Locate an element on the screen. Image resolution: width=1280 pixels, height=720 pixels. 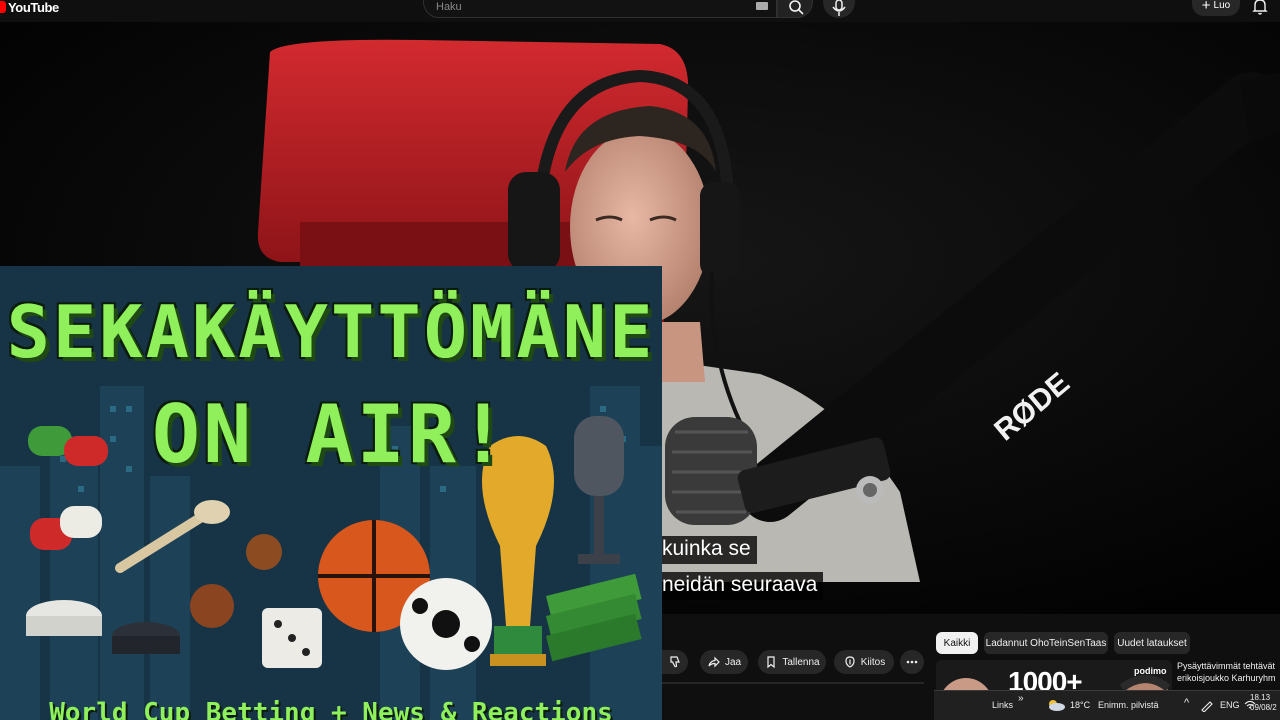
masthead: YouTube + Luo is located at coordinates (640, 11).